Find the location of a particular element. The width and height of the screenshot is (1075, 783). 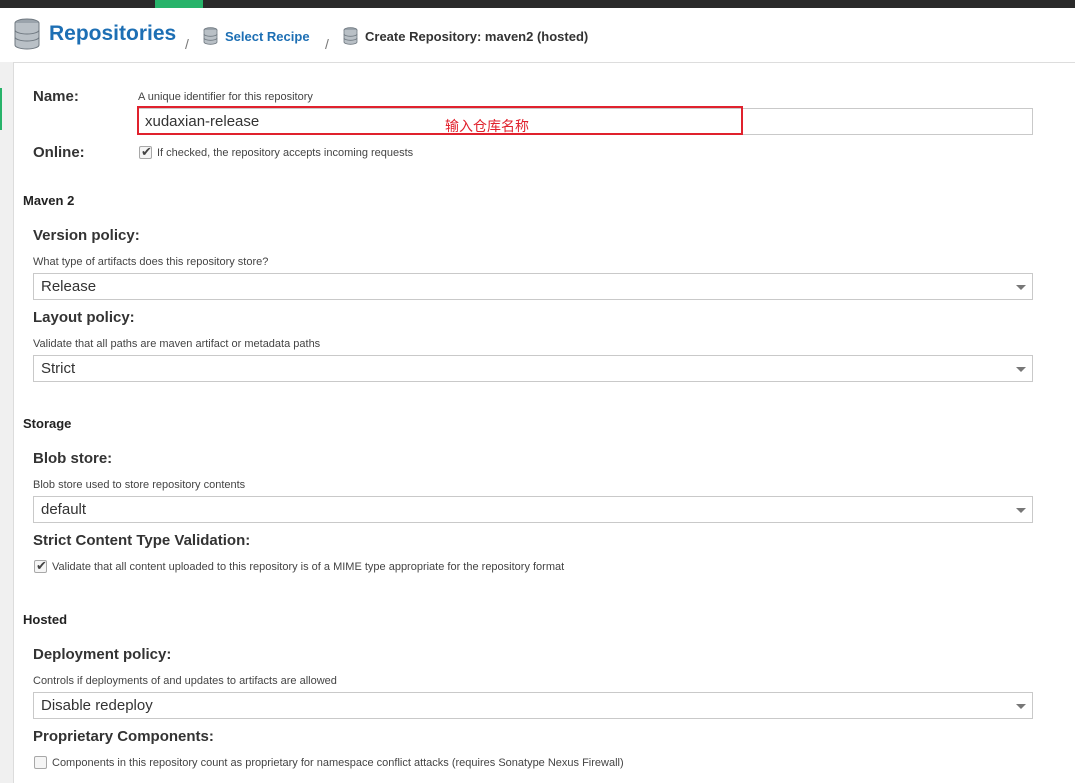

version-policy-select: Release is located at coordinates (533, 286).